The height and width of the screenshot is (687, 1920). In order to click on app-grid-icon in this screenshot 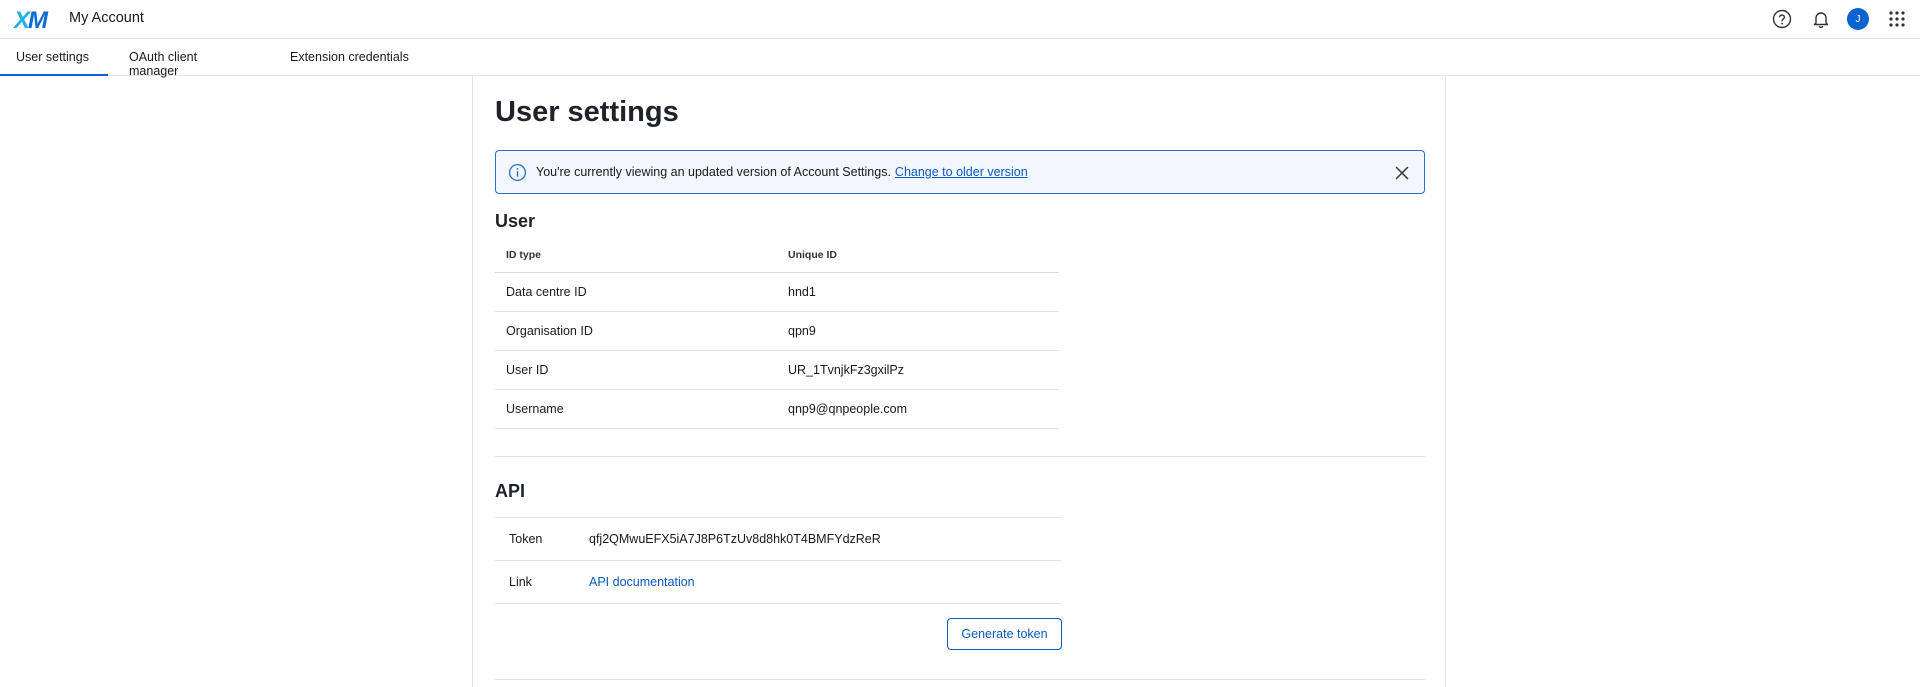, I will do `click(1897, 19)`.